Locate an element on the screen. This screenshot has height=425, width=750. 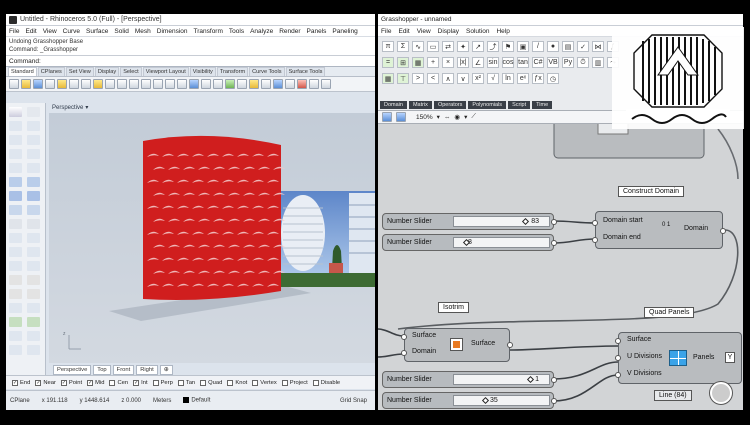
viewport-title: Perspective ▾ is located at coordinates (68, 107).